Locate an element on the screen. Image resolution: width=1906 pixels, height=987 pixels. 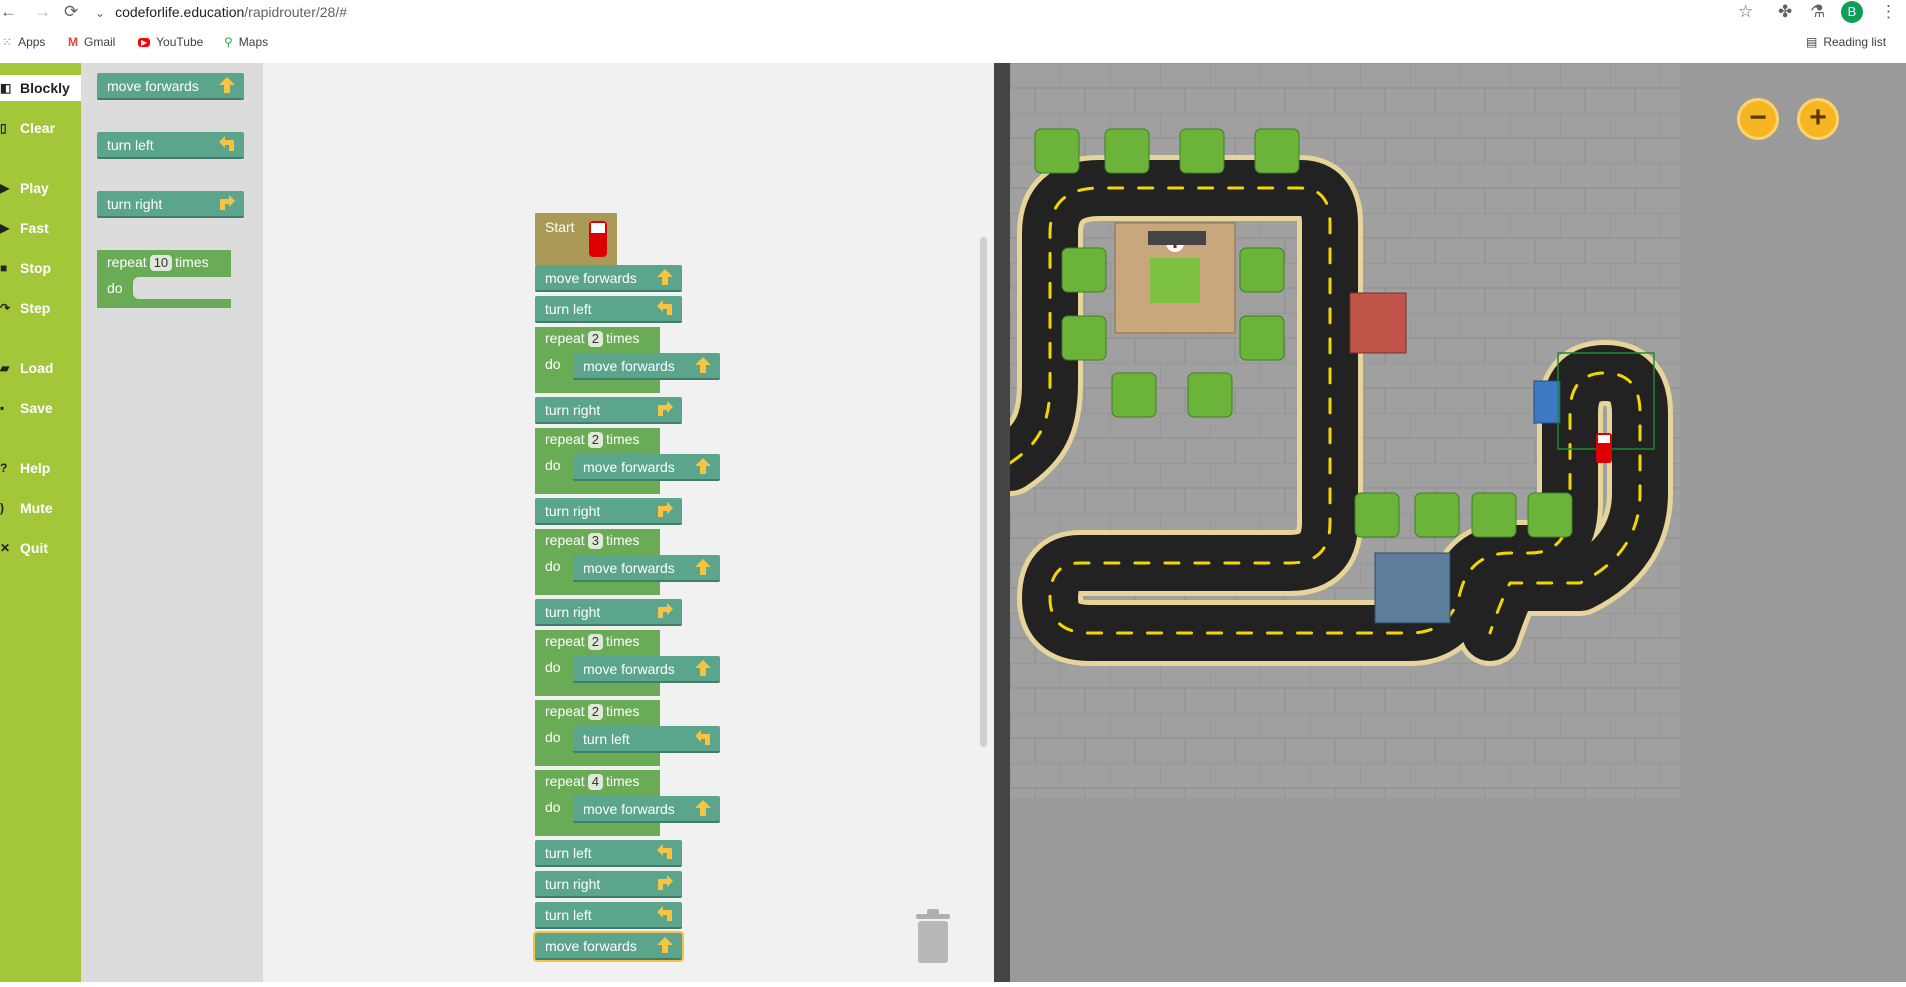
star-icon: ☆ is located at coordinates (1745, 12).